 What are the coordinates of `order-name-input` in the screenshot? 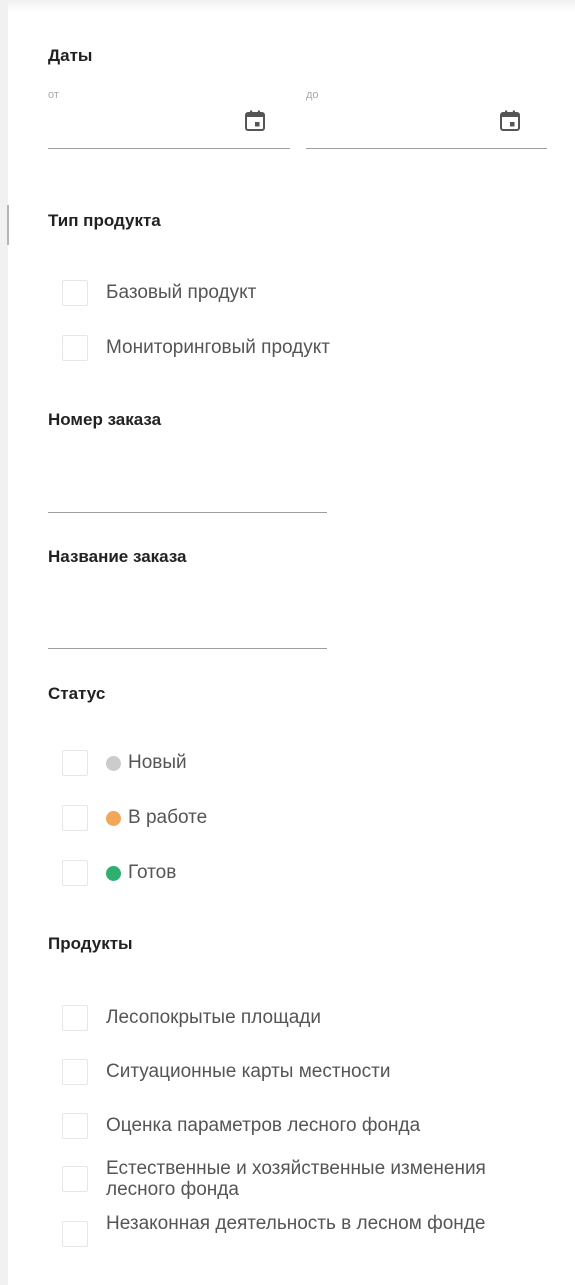 It's located at (187, 629).